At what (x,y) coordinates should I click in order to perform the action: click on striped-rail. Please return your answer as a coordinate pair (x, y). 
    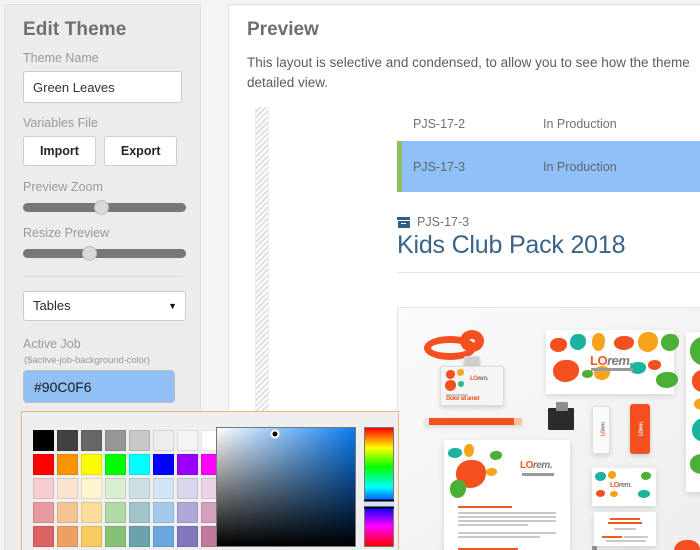
    Looking at the image, I should click on (262, 261).